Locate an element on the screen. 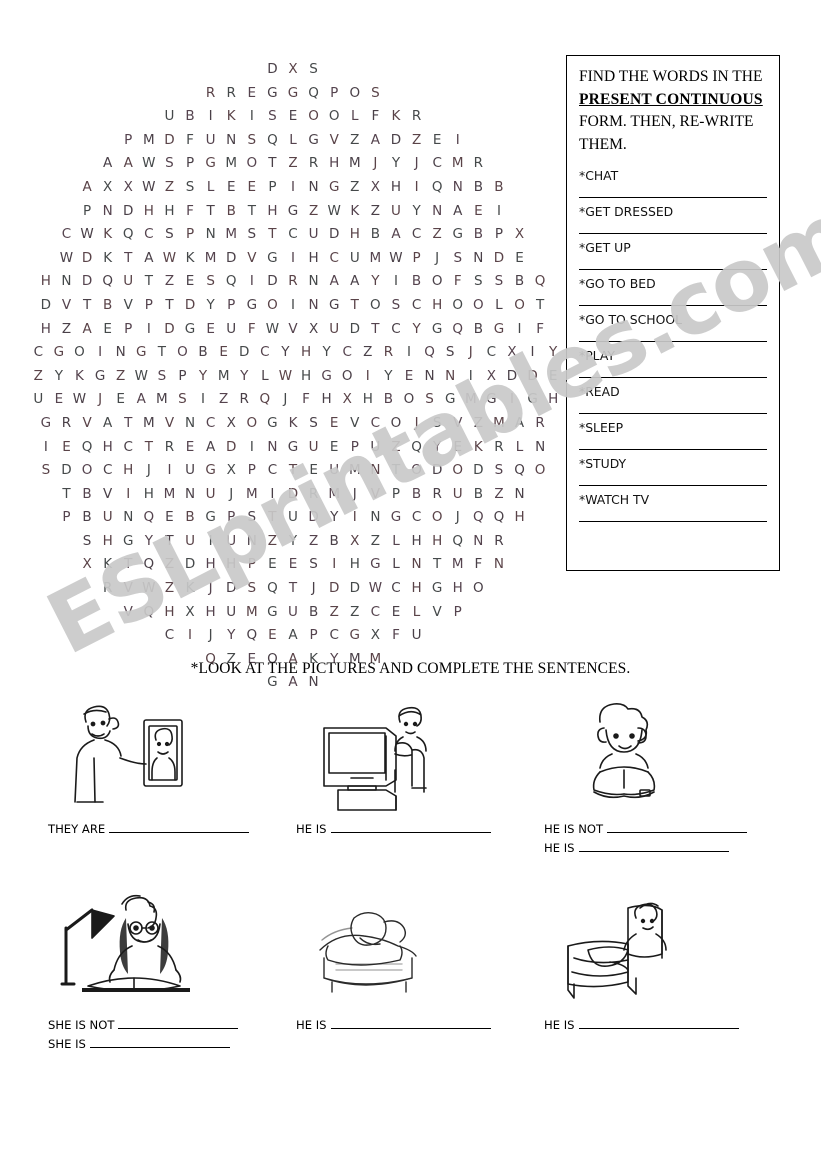 The height and width of the screenshot is (1161, 821). wordsearch-letter: F is located at coordinates (306, 399).